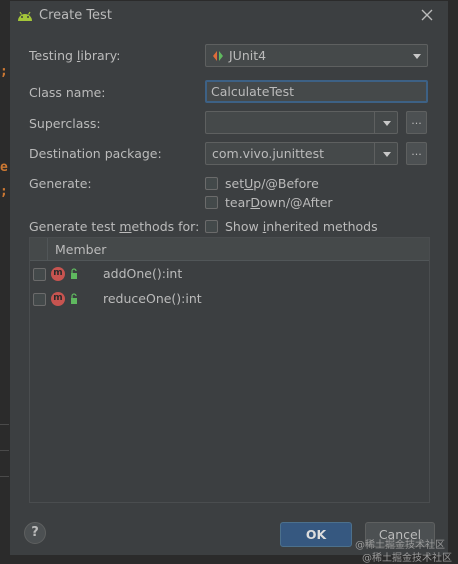  Describe the element at coordinates (80, 249) in the screenshot. I see `member-column-header: Member` at that location.